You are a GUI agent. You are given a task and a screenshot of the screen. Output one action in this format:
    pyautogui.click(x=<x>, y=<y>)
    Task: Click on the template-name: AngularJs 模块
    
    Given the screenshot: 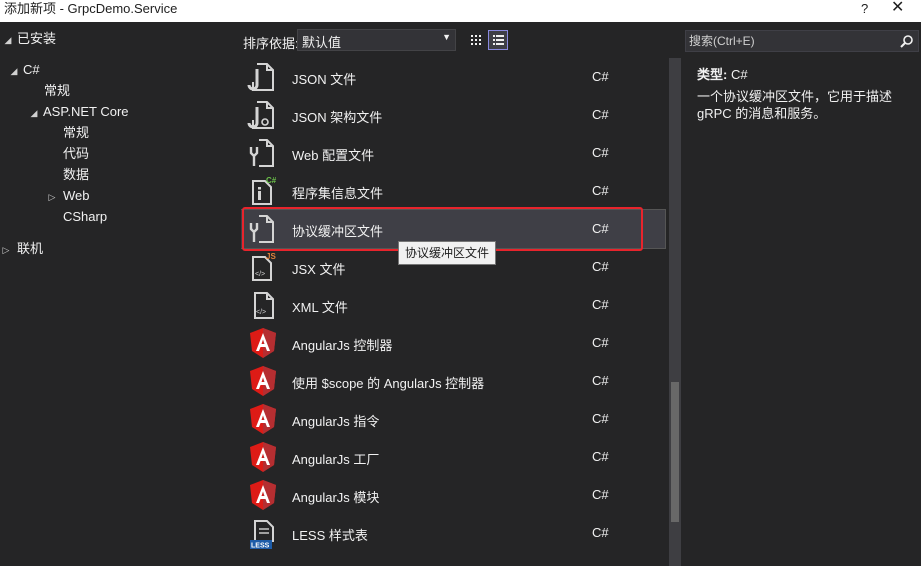 What is the action you would take?
    pyautogui.click(x=336, y=497)
    